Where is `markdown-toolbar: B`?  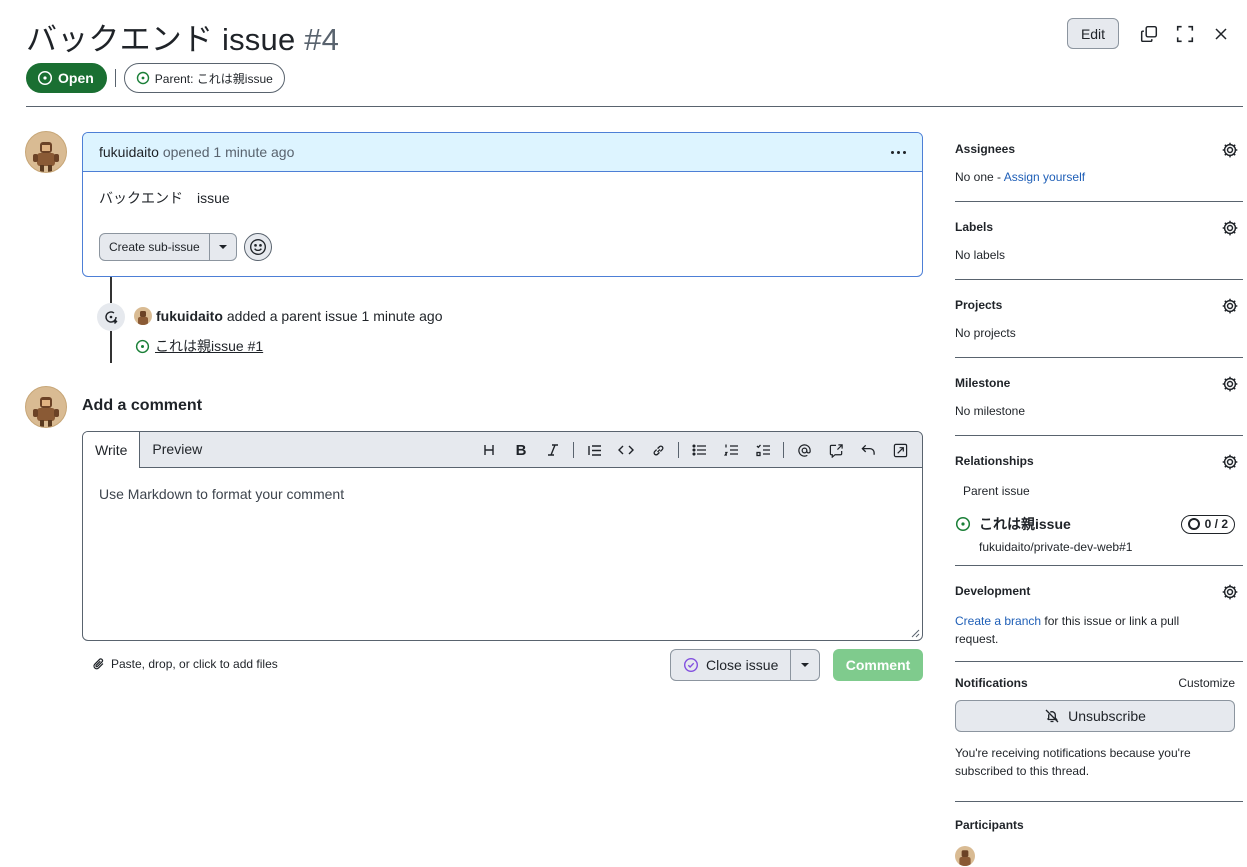
markdown-toolbar: B is located at coordinates (694, 450).